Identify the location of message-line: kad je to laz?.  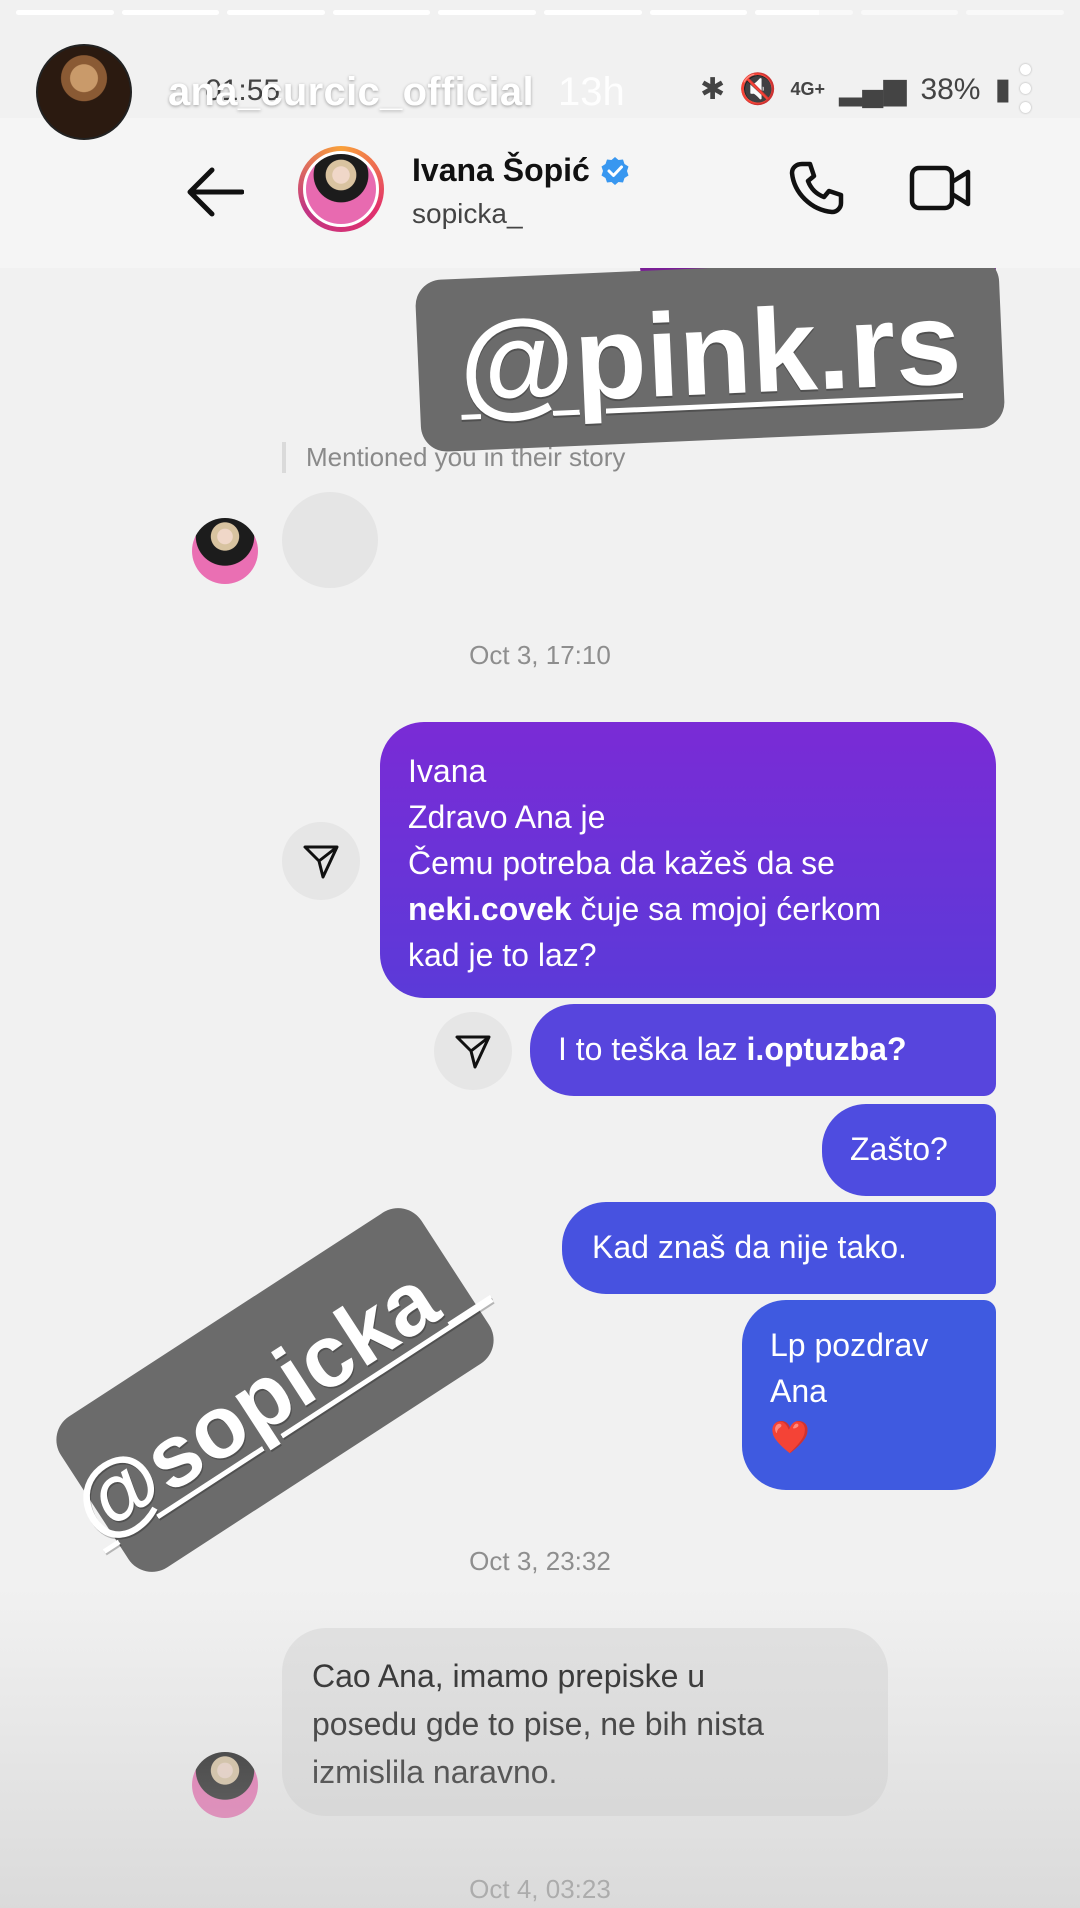
(502, 955).